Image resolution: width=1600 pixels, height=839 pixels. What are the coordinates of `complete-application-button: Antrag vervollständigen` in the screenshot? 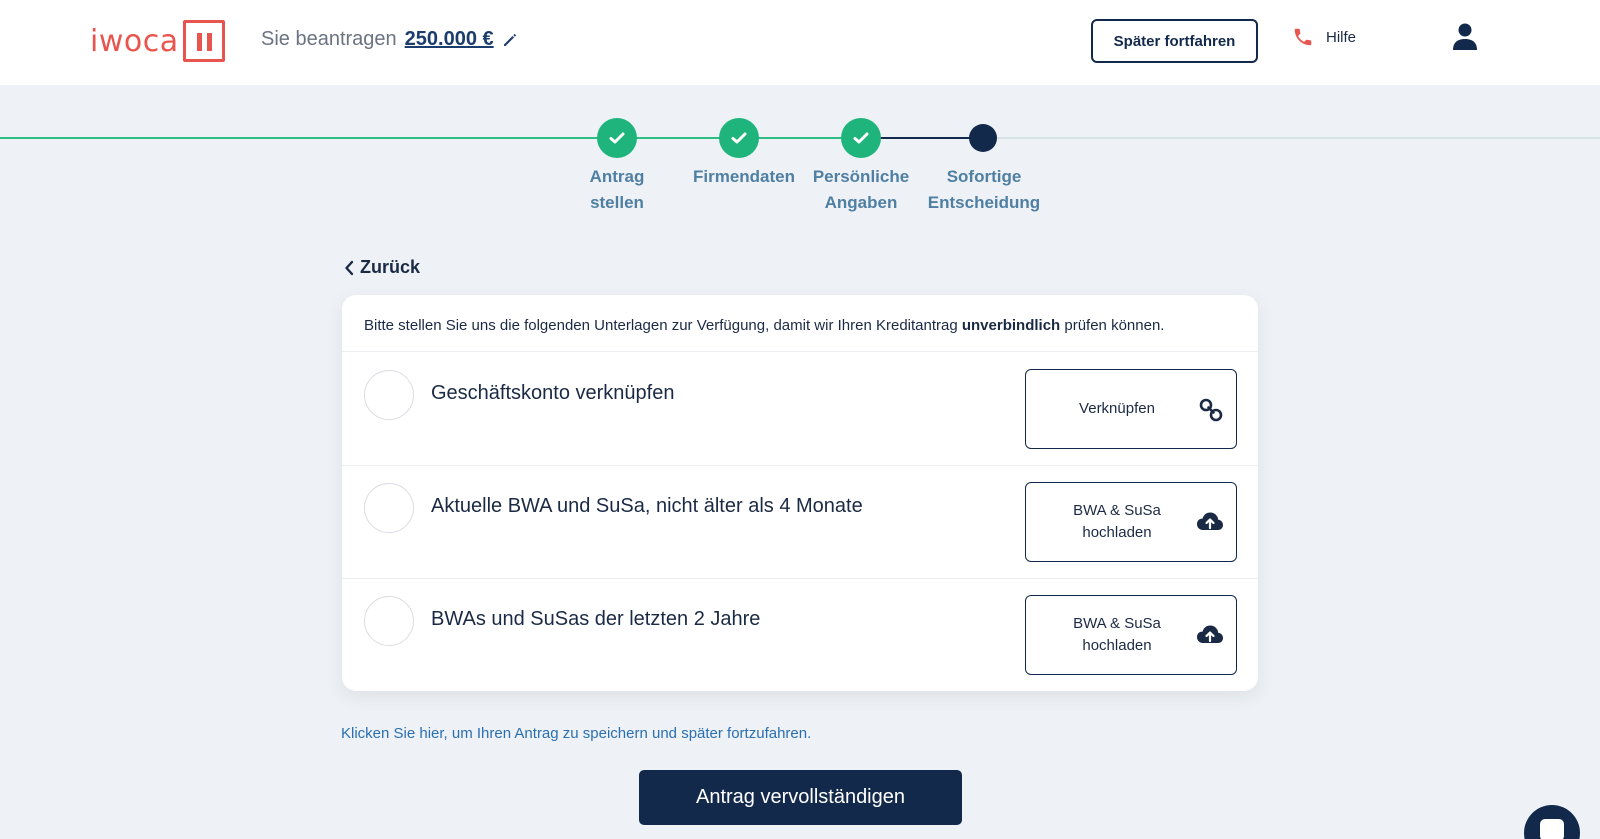 It's located at (800, 797).